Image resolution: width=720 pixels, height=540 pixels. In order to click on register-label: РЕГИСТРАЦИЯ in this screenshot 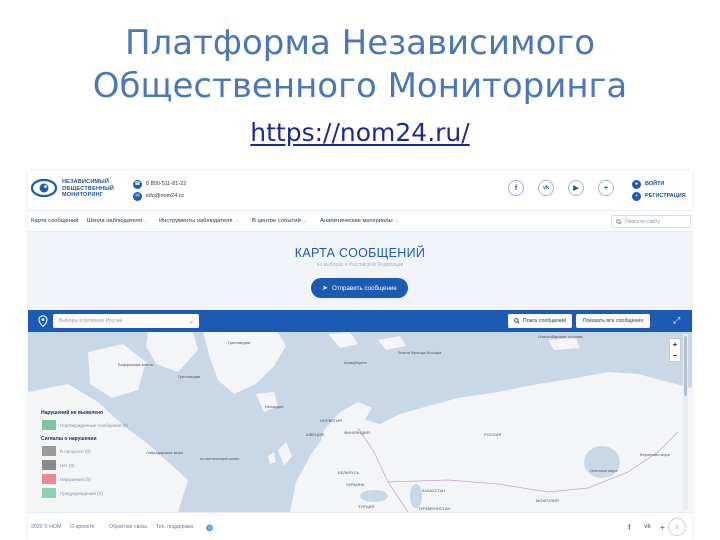, I will do `click(665, 196)`.